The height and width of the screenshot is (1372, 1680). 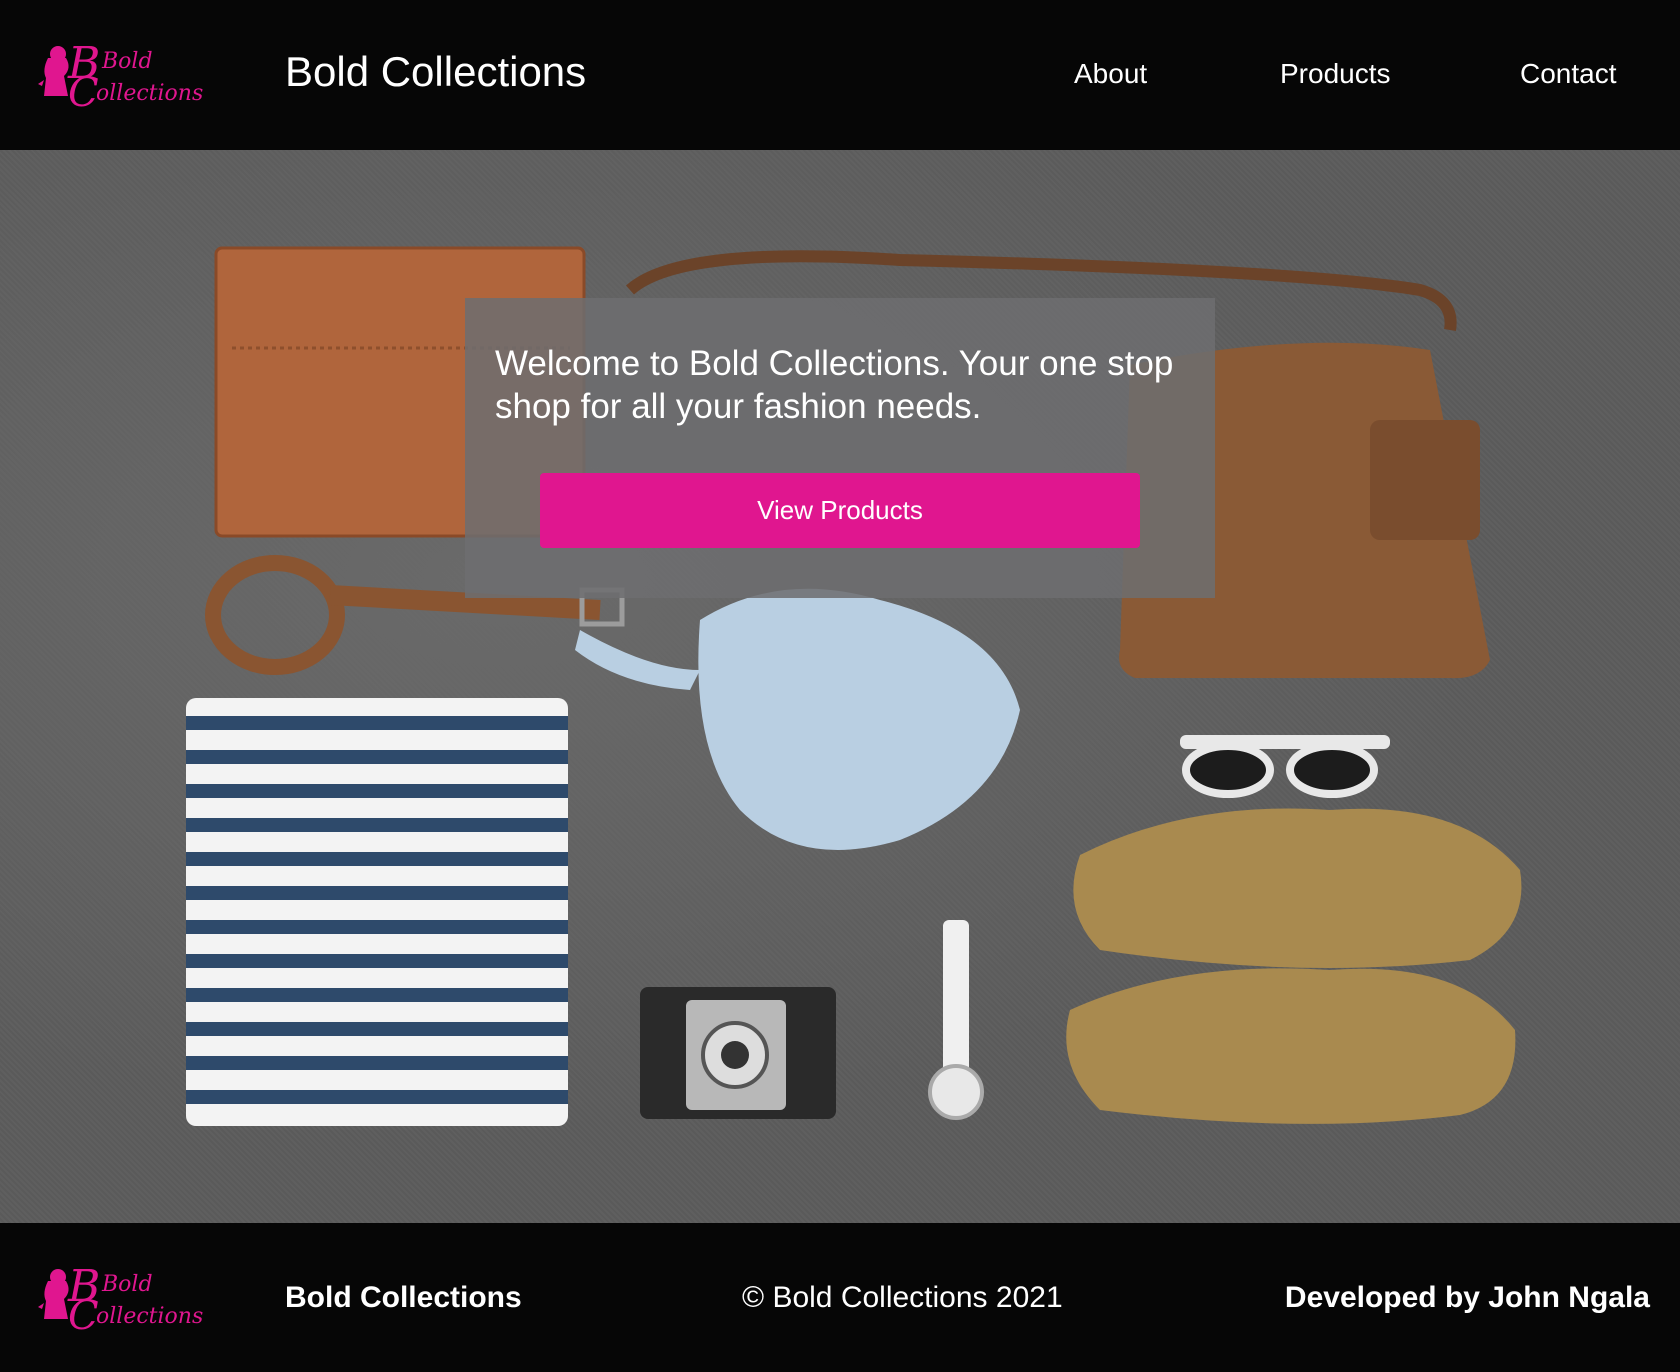 I want to click on footer-brand: Bold Collections, so click(x=403, y=1297).